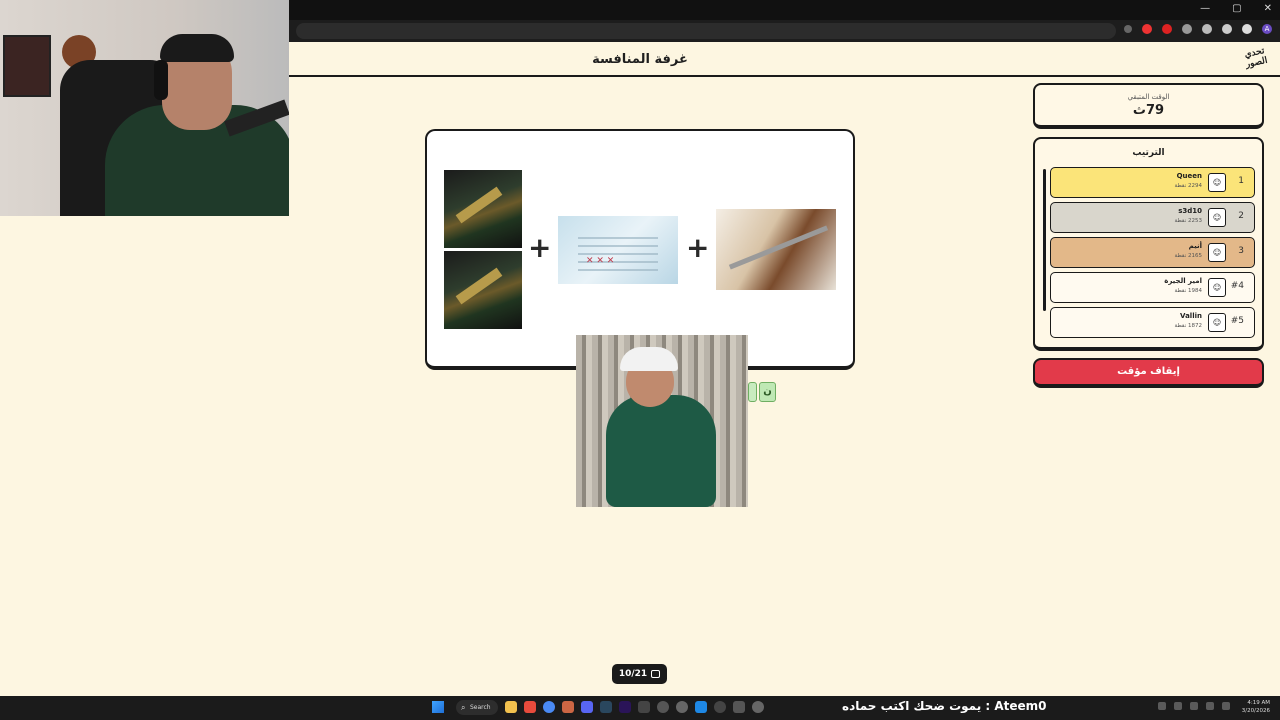 This screenshot has height=720, width=1280. Describe the element at coordinates (1241, 216) in the screenshot. I see `rank-position: 2` at that location.